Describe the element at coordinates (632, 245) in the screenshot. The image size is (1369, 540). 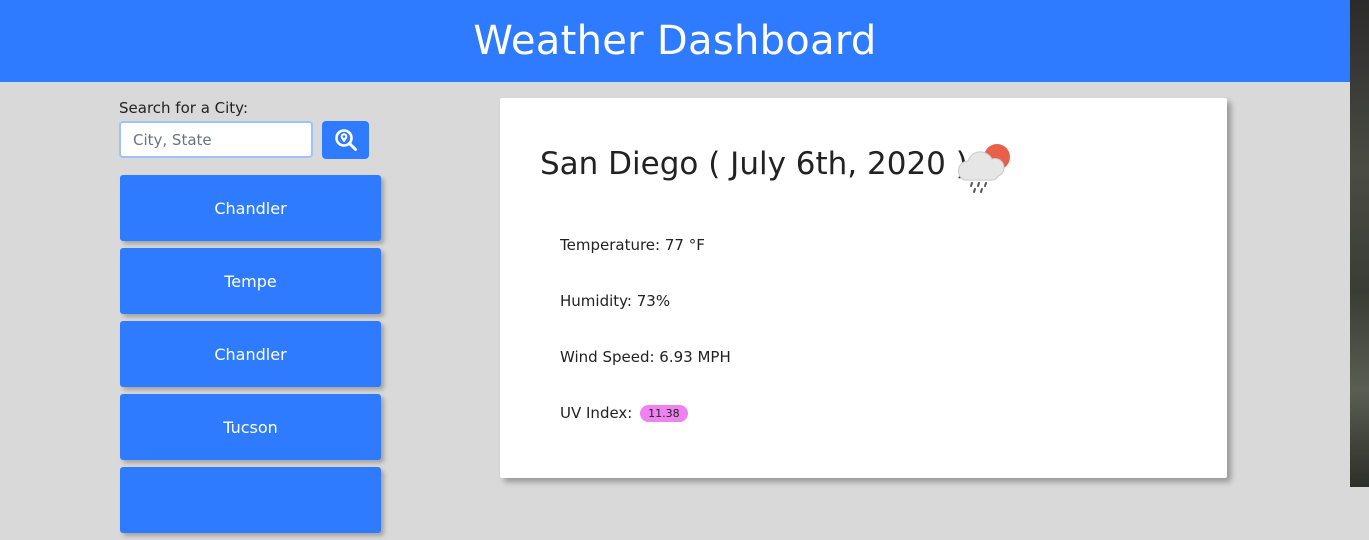
I see `temperature-text: Temperature: 77 °F` at that location.